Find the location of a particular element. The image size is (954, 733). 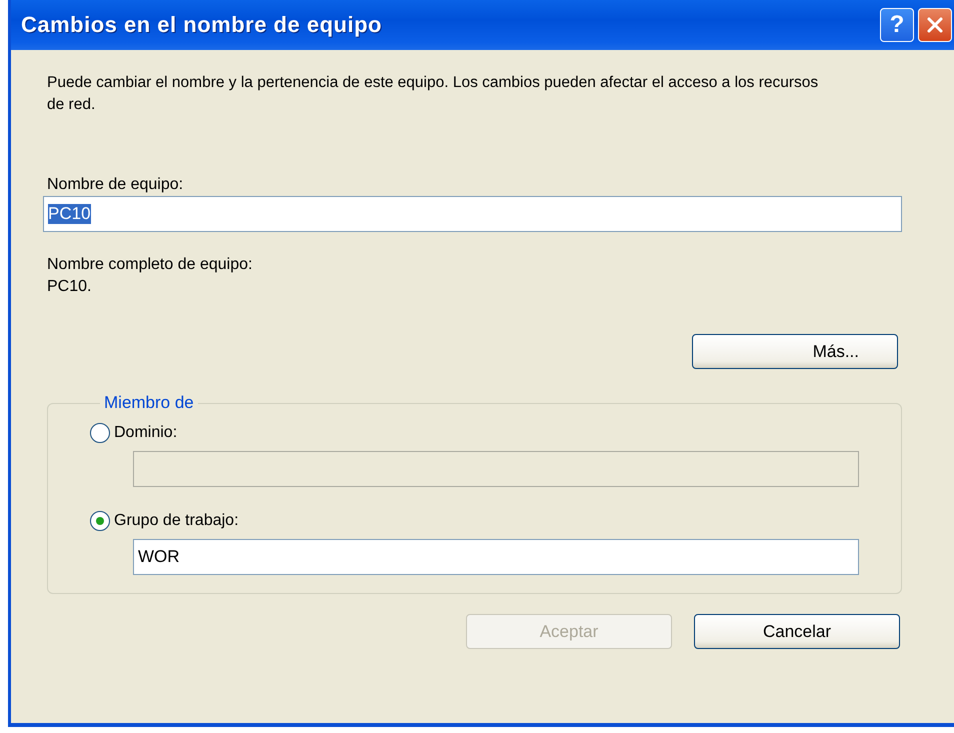

full-name-value: PC10. is located at coordinates (69, 287).